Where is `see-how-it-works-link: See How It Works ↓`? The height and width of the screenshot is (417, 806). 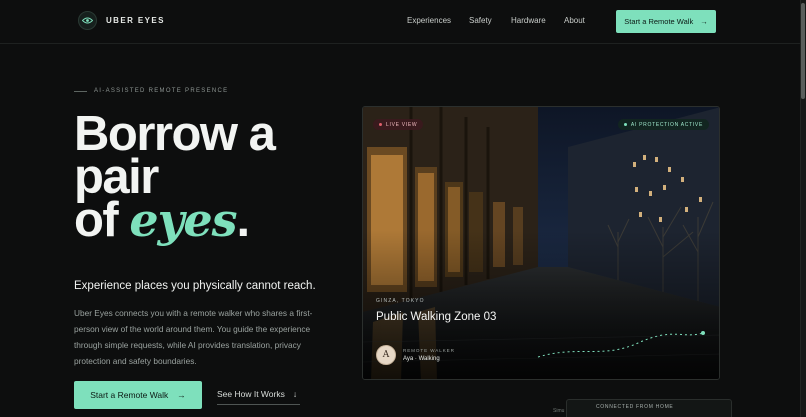
see-how-it-works-link: See How It Works ↓ is located at coordinates (258, 397).